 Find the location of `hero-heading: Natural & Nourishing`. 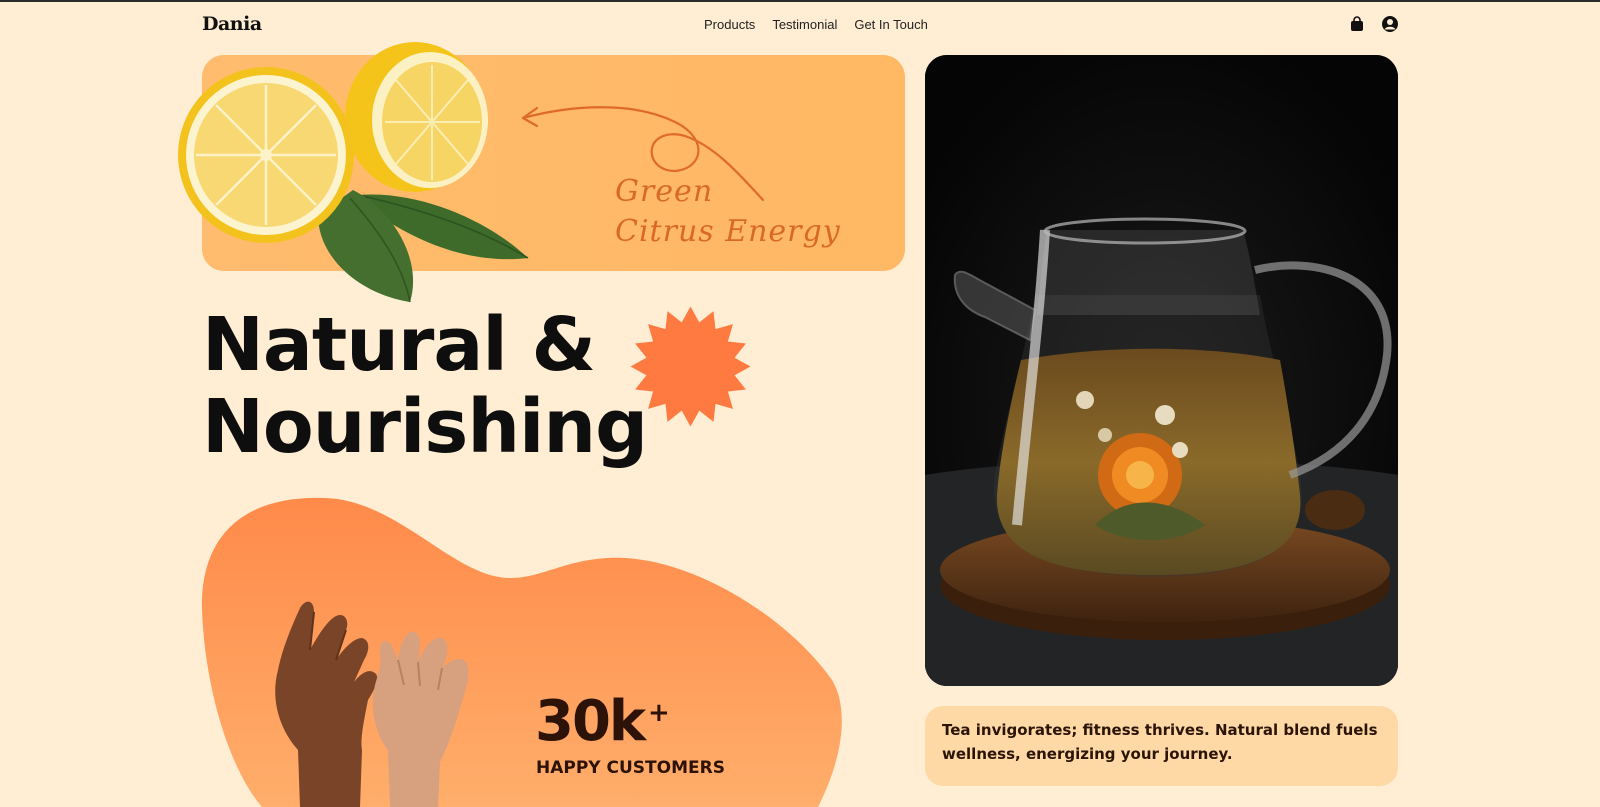

hero-heading: Natural & Nourishing is located at coordinates (425, 386).